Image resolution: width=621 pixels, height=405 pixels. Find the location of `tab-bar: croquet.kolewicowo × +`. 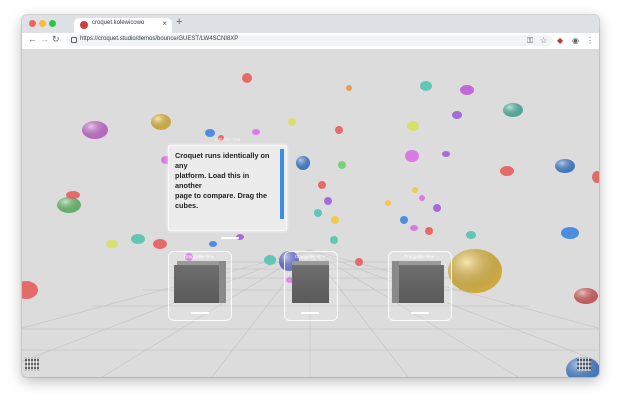

tab-bar: croquet.kolewicowo × + is located at coordinates (310, 24).